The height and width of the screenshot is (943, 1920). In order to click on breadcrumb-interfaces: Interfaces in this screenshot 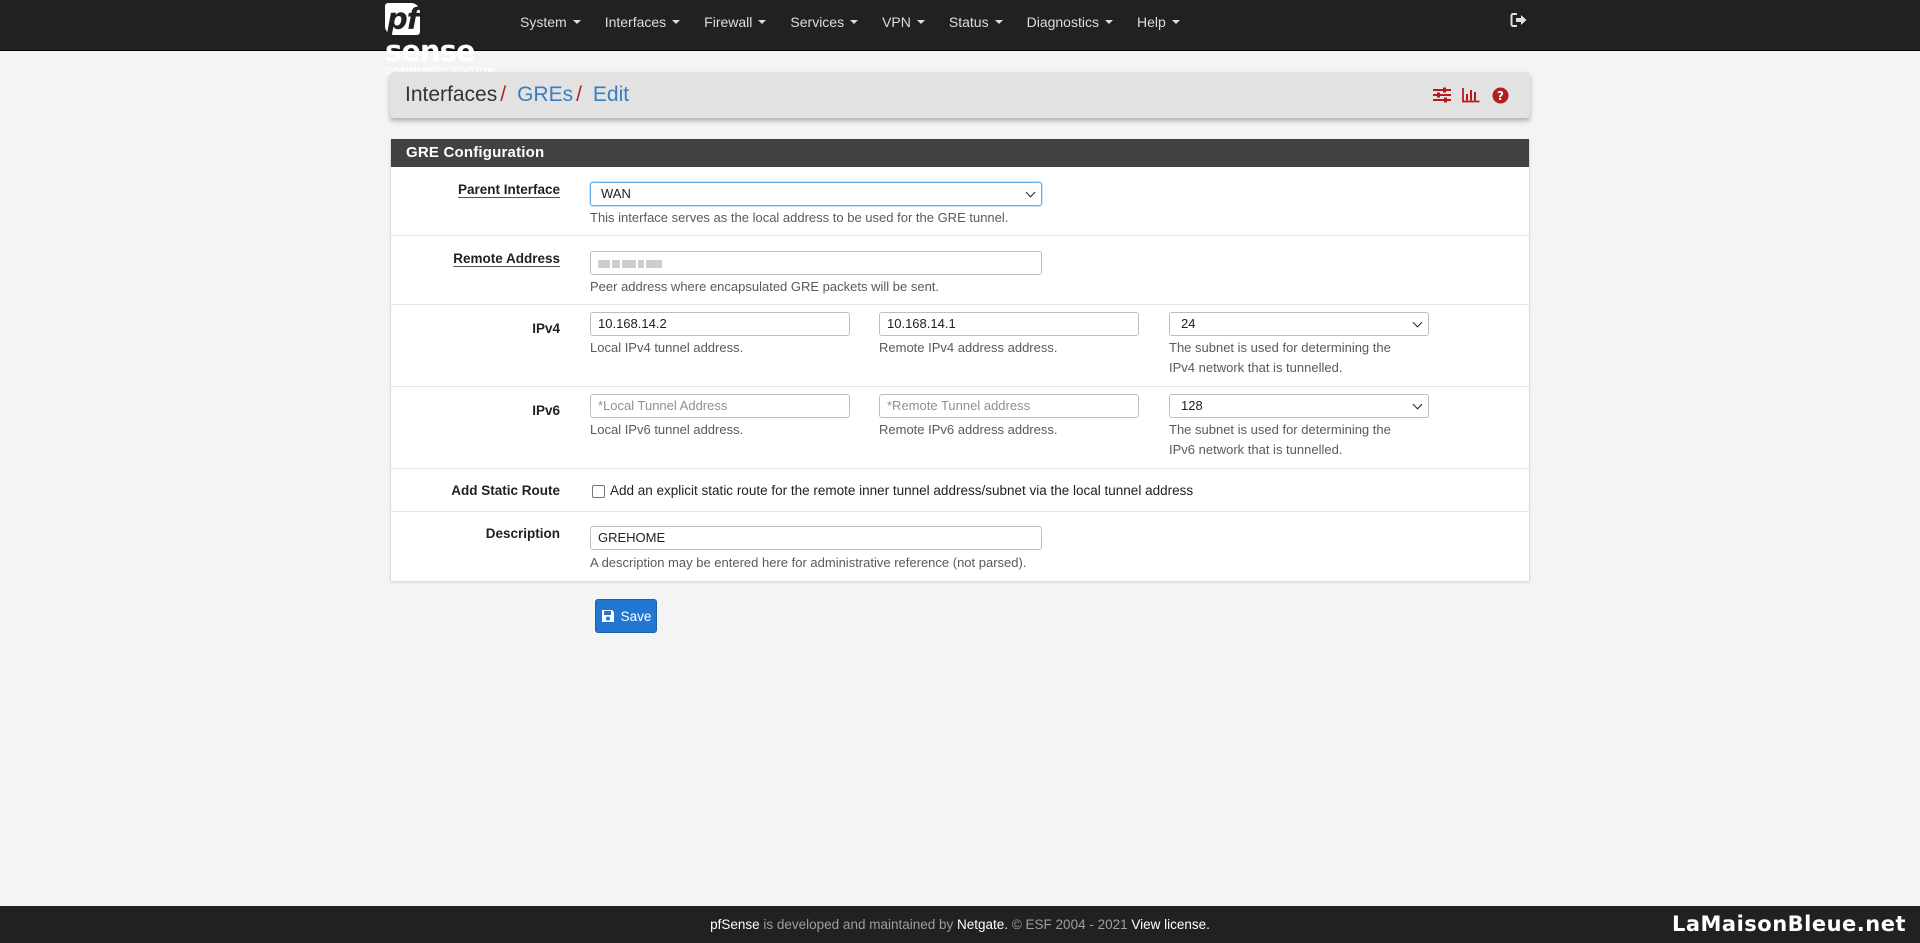, I will do `click(451, 94)`.